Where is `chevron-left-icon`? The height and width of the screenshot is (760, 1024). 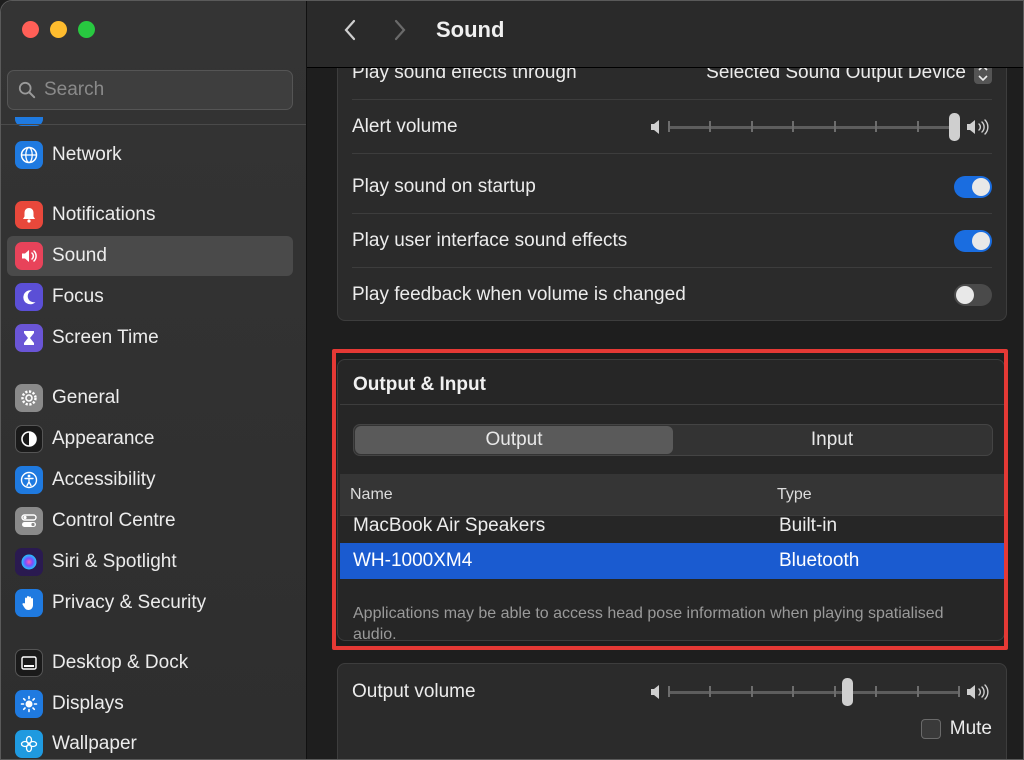 chevron-left-icon is located at coordinates (350, 30).